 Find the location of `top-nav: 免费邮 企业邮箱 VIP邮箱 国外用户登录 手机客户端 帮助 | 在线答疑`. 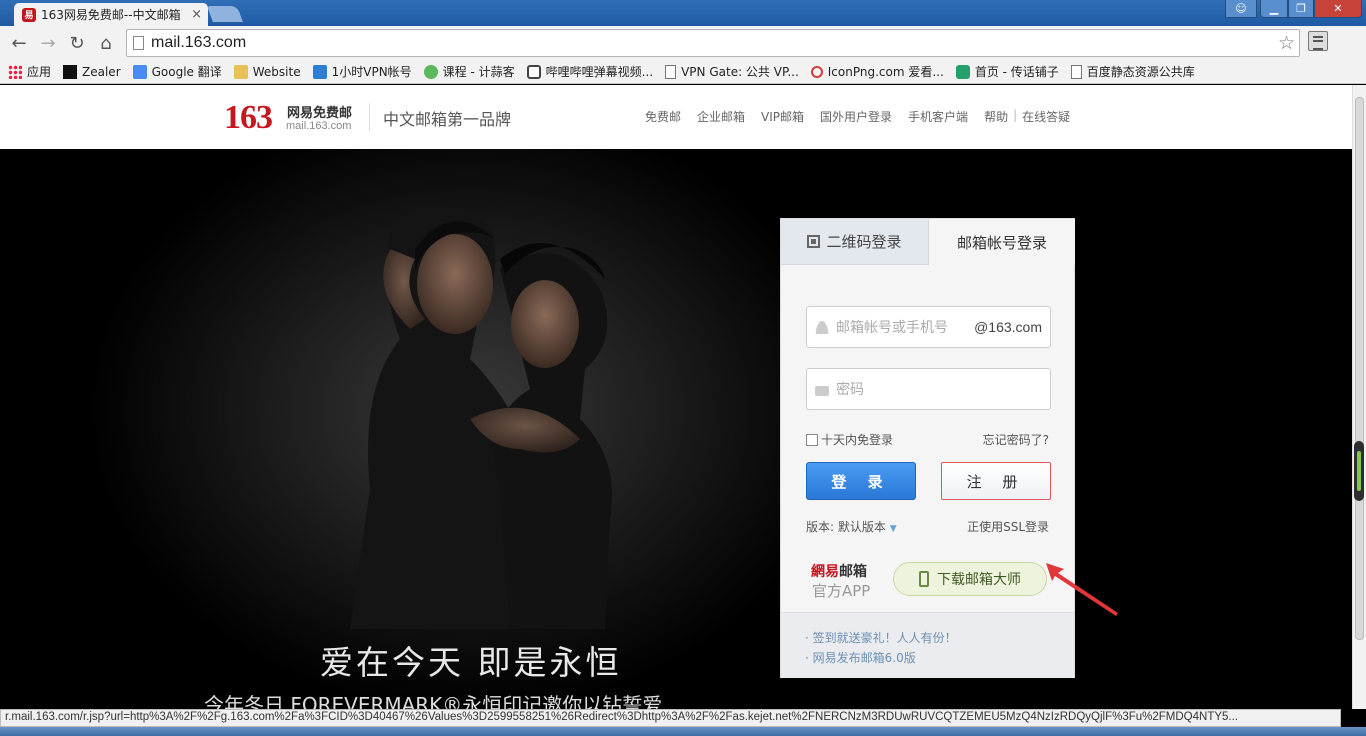

top-nav: 免费邮 企业邮箱 VIP邮箱 国外用户登录 手机客户端 帮助 | 在线答疑 is located at coordinates (865, 116).